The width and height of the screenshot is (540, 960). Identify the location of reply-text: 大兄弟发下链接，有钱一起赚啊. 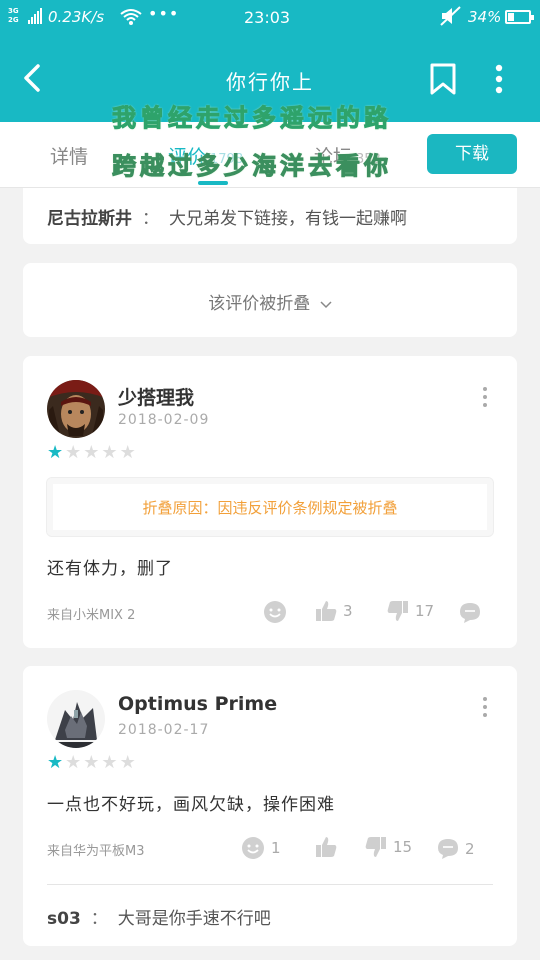
(288, 219).